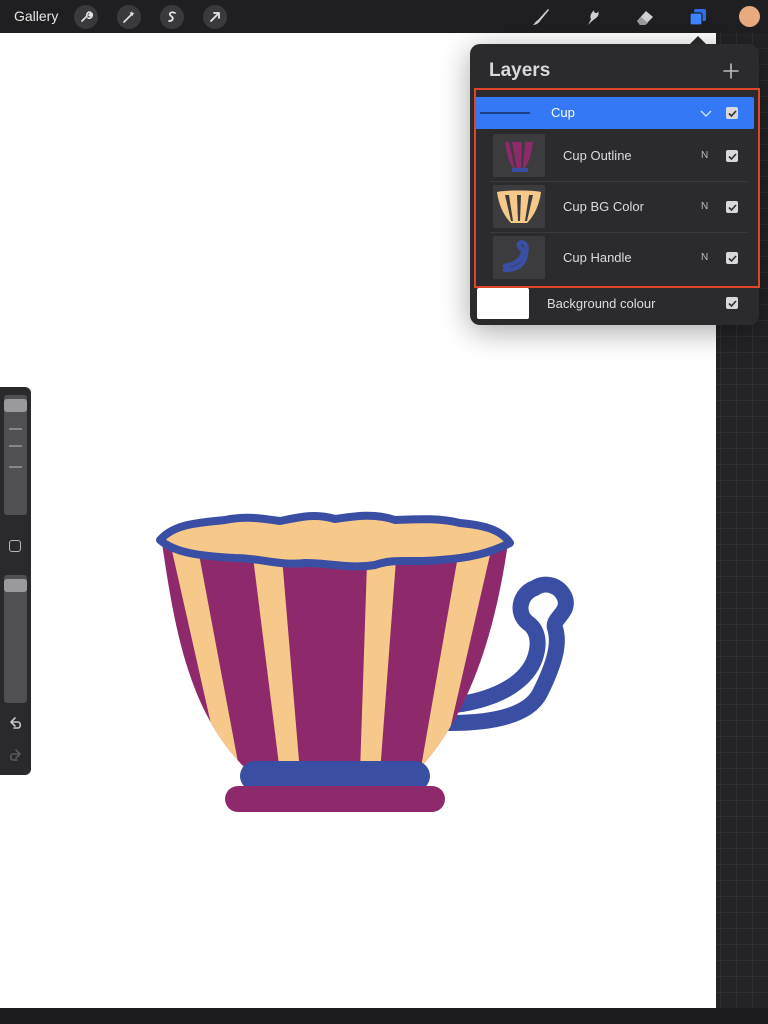 Image resolution: width=768 pixels, height=1024 pixels. Describe the element at coordinates (129, 17) in the screenshot. I see `magic-wand-icon` at that location.